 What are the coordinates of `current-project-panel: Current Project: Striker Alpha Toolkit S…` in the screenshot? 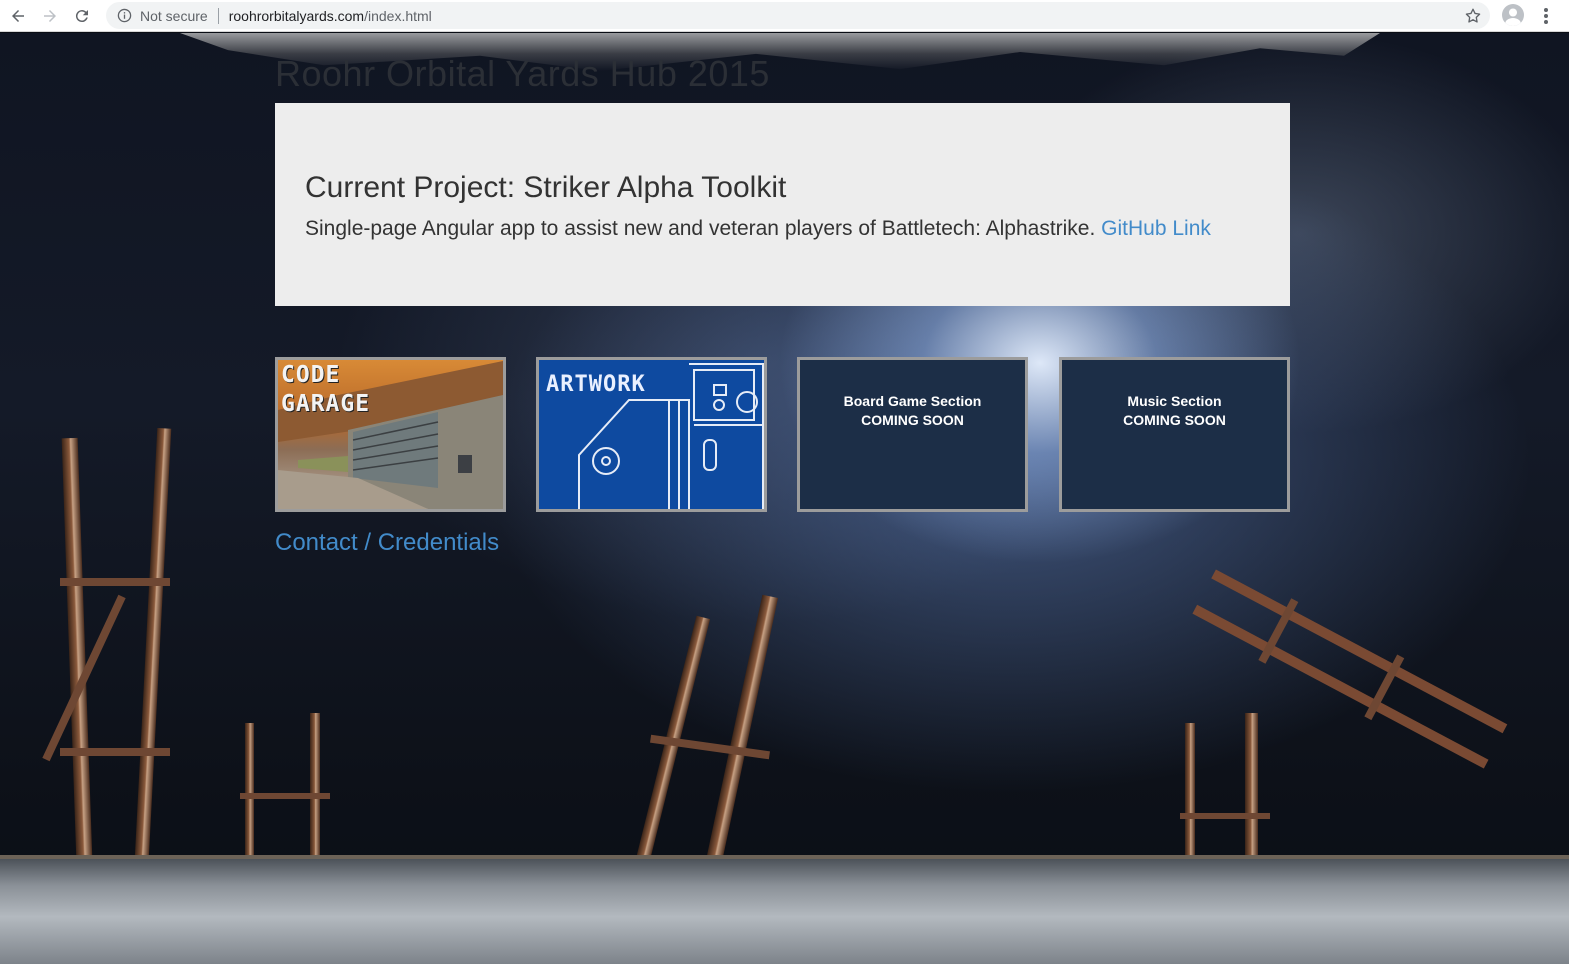 It's located at (782, 204).